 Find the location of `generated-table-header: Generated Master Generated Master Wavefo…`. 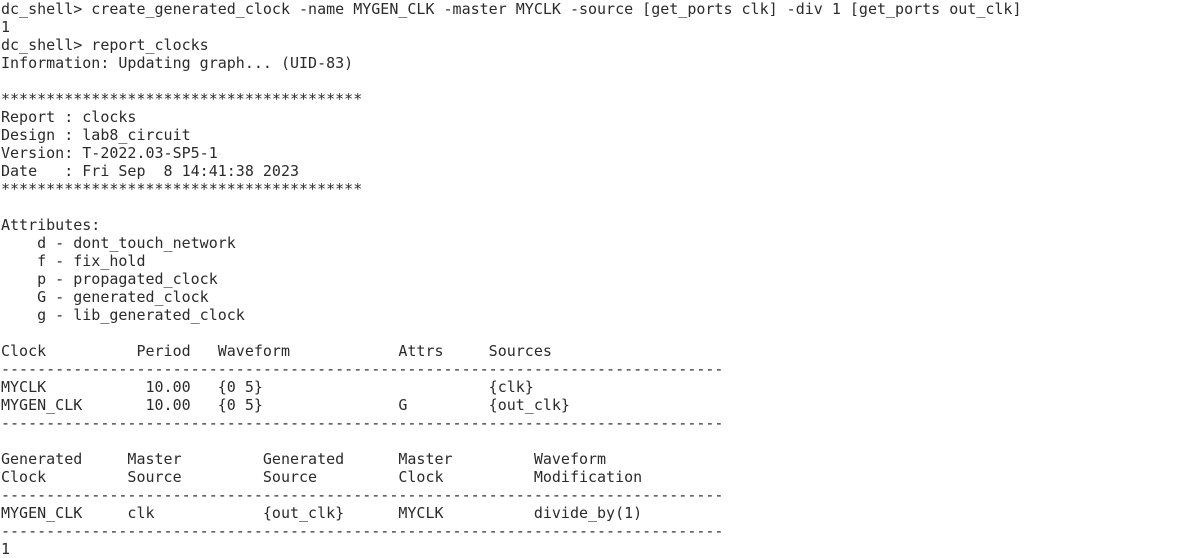

generated-table-header: Generated Master Generated Master Wavefo… is located at coordinates (304, 459).